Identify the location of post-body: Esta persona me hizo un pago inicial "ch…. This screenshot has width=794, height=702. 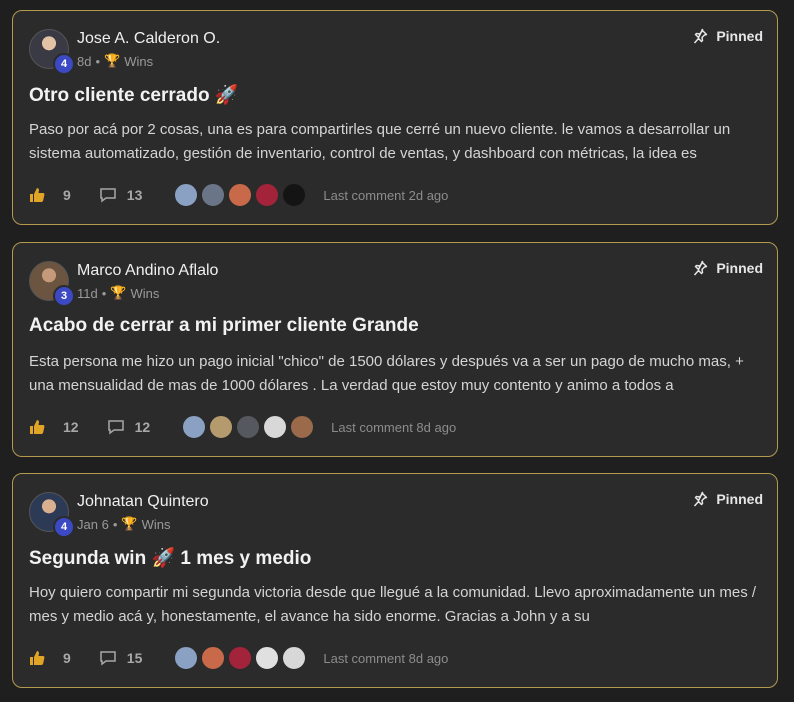
(398, 374).